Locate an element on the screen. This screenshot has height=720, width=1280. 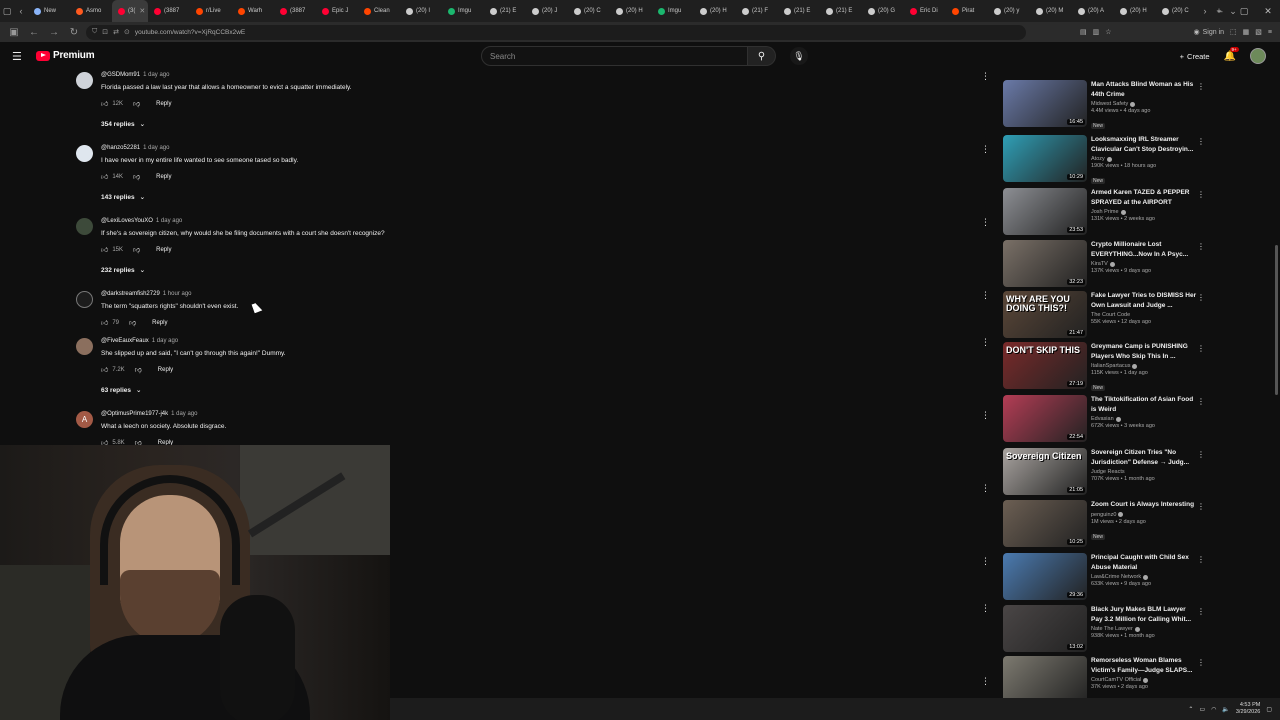
close-tab-icon: ✕ is located at coordinates (142, 11).